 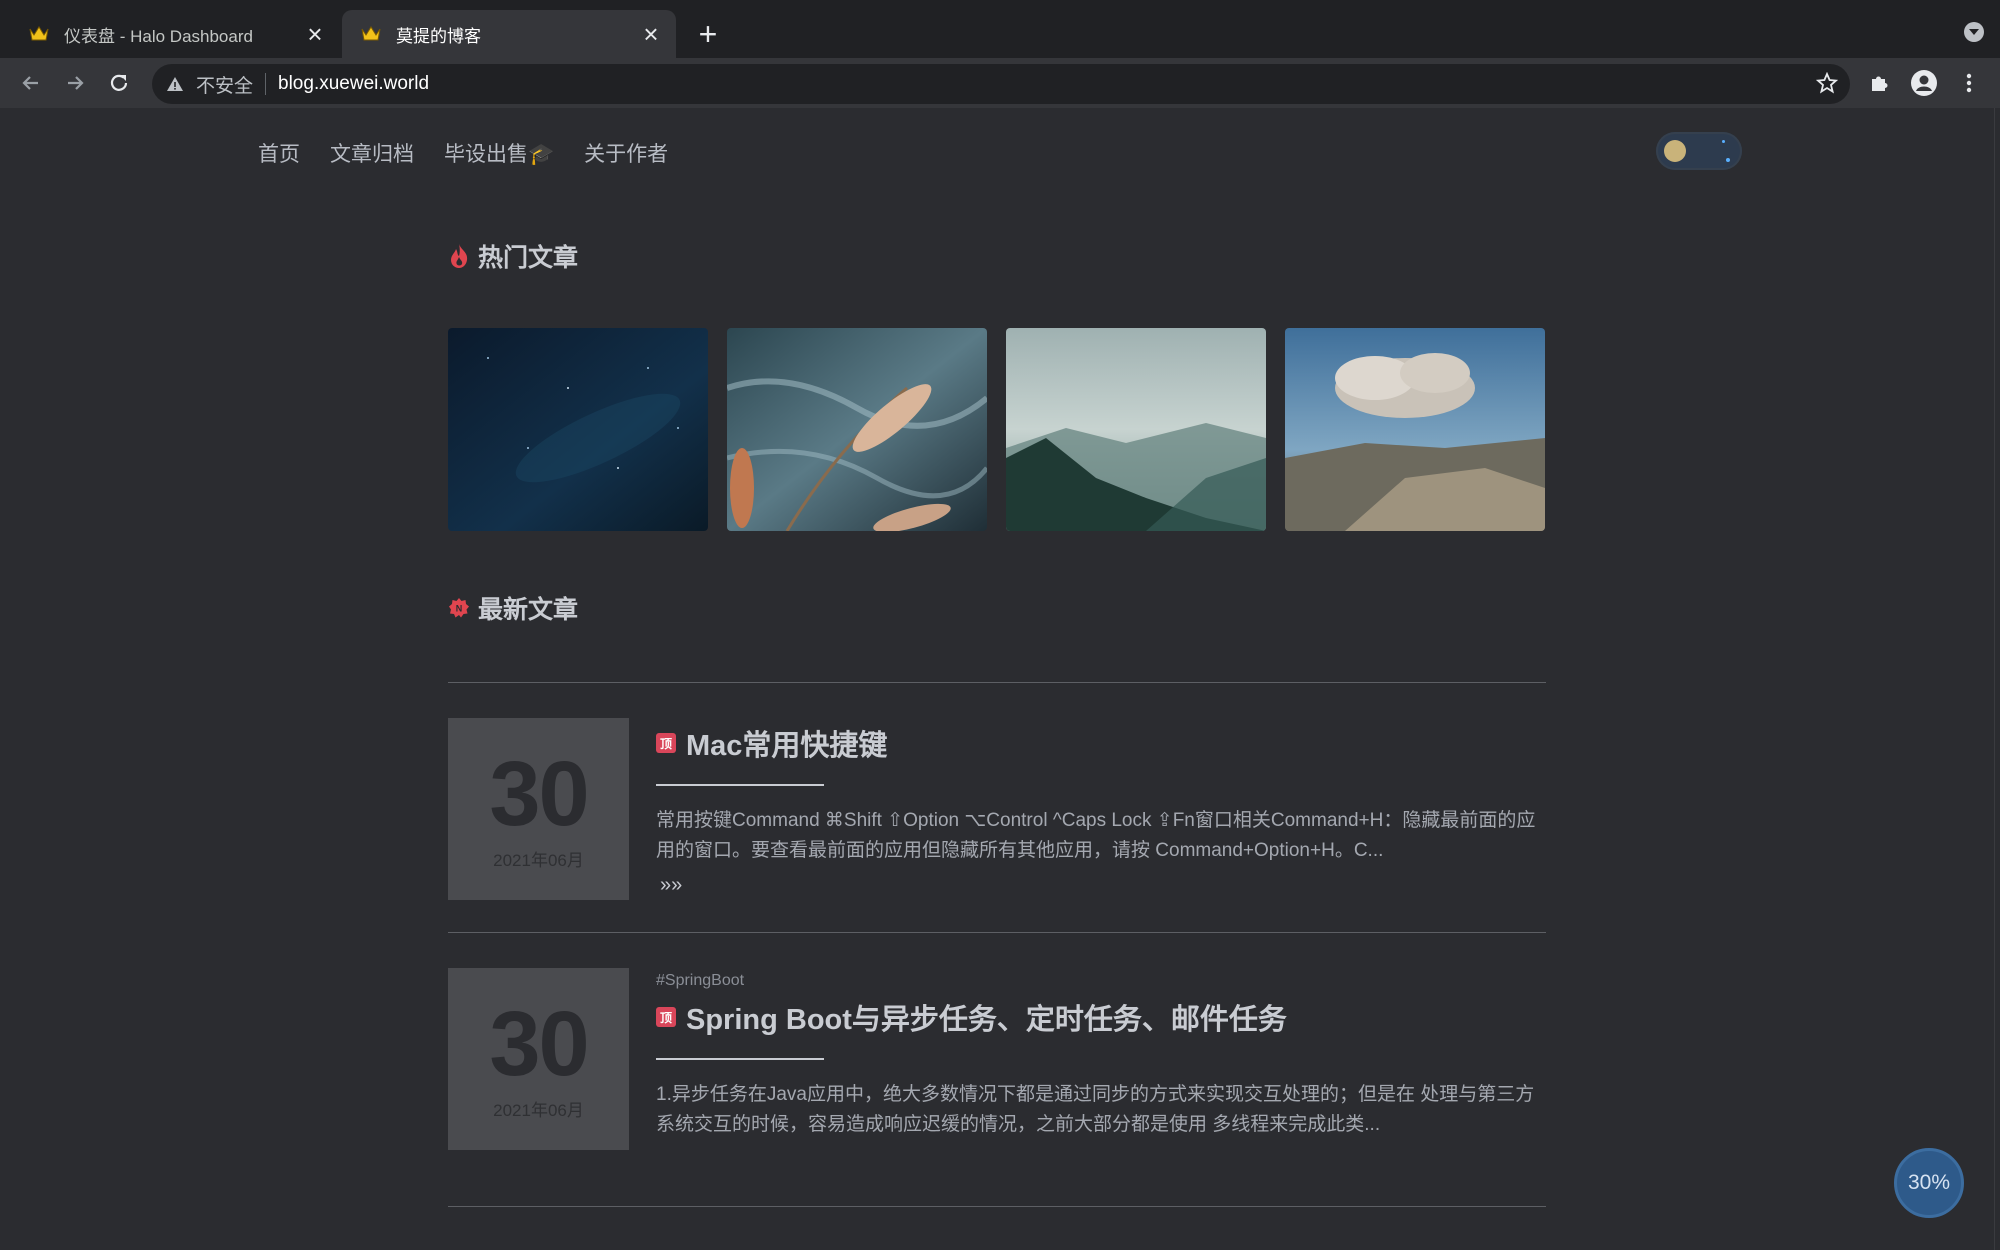 I want to click on svg-text: N, so click(x=459, y=609).